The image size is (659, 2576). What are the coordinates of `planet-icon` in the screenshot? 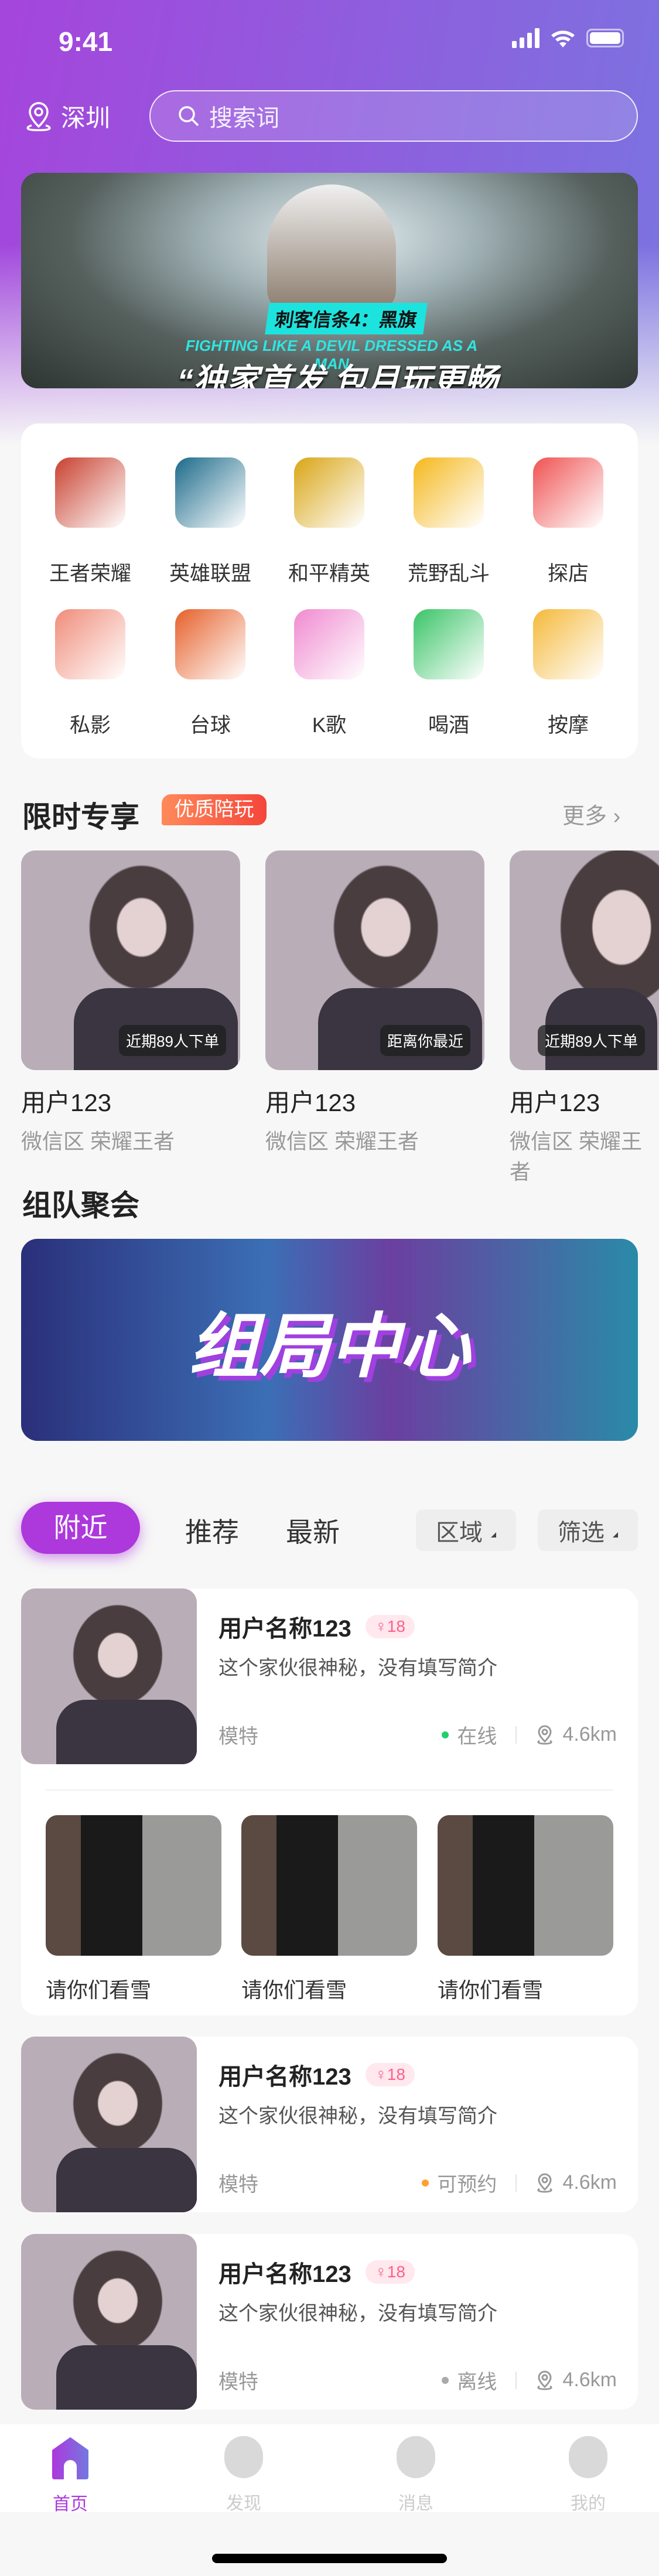 It's located at (243, 2457).